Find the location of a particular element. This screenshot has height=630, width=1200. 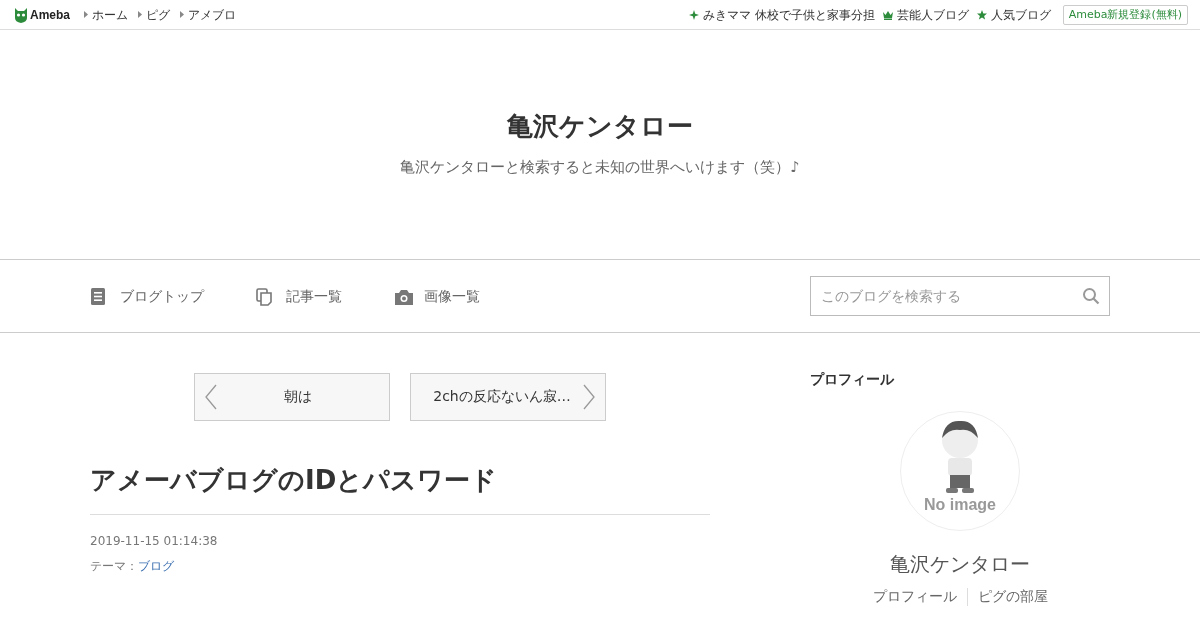

blog-description: 亀沢ケンタローと検索すると未知の世界へいけます（笑）♪ is located at coordinates (600, 167).